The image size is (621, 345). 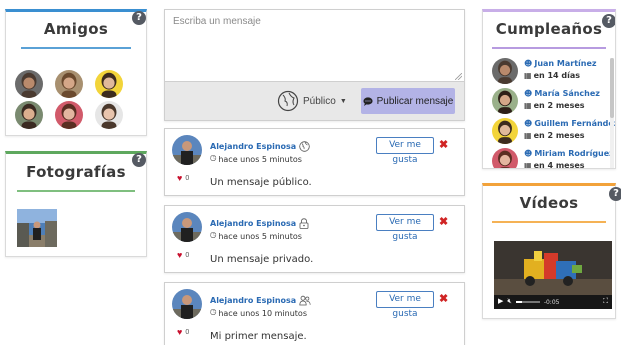 What do you see at coordinates (559, 165) in the screenshot?
I see `birthday-when-text: en 4 meses` at bounding box center [559, 165].